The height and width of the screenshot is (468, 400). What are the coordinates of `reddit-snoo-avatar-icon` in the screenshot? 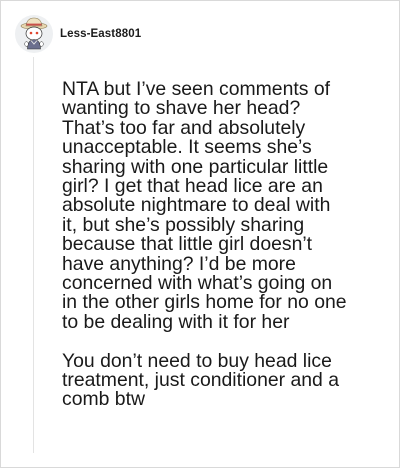 It's located at (34, 34).